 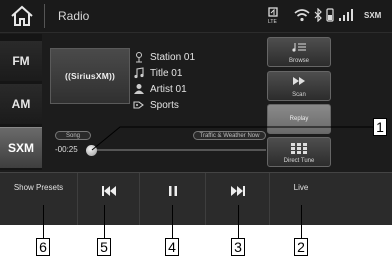 I want to click on callout-4: 4, so click(x=172, y=247).